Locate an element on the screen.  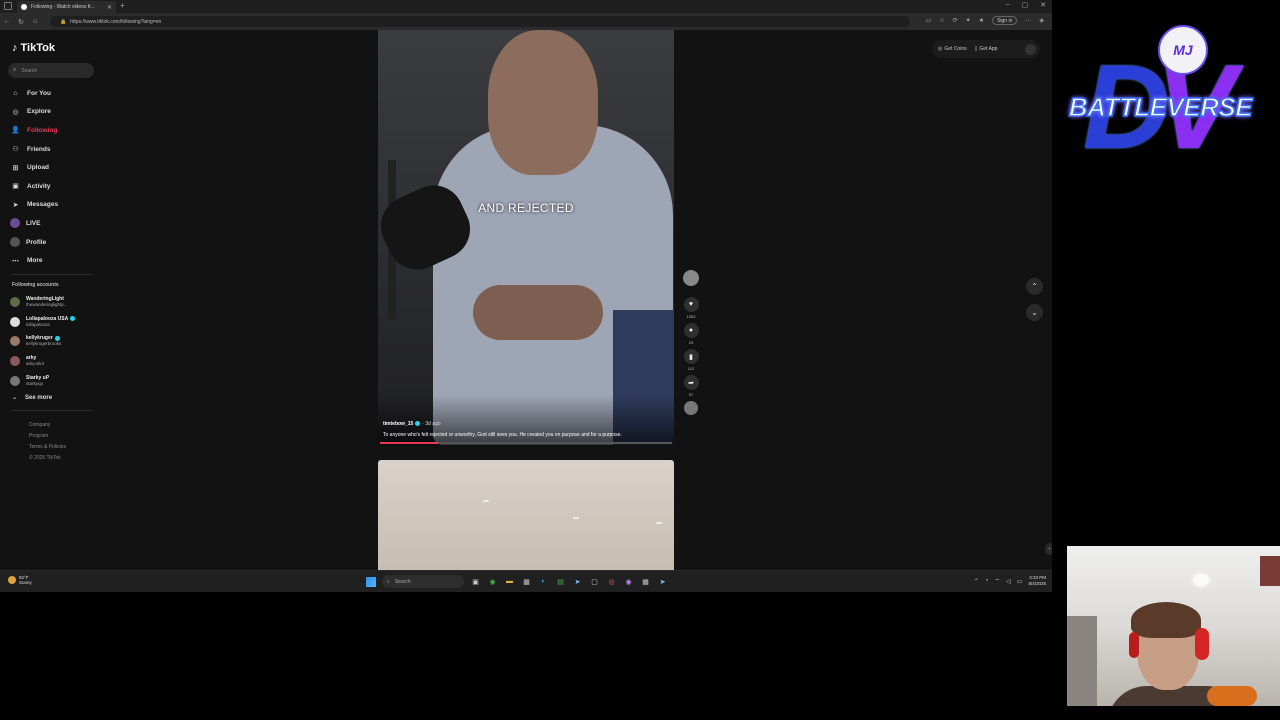
next-video-button: ⌄ is located at coordinates (1034, 312).